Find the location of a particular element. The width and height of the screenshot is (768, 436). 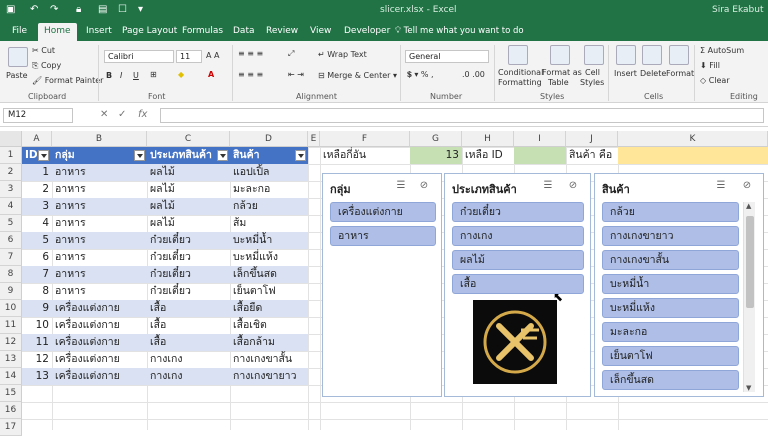

column-header: H is located at coordinates (488, 139).